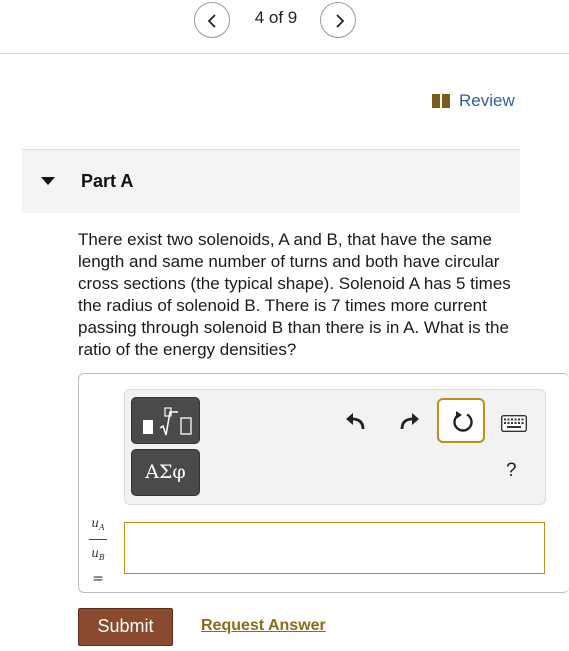 This screenshot has height=651, width=569. What do you see at coordinates (487, 100) in the screenshot?
I see `review-label: Review` at bounding box center [487, 100].